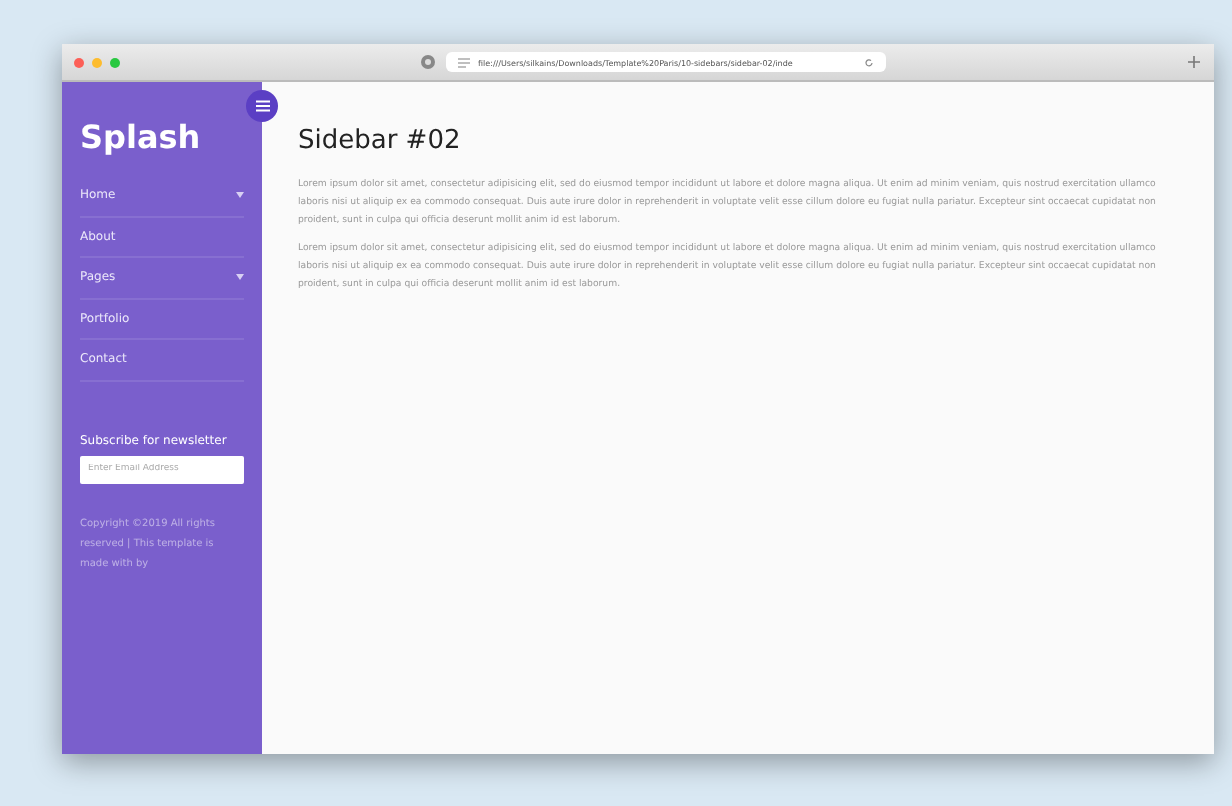 The width and height of the screenshot is (1232, 806). I want to click on page-title: Sidebar #02, so click(380, 141).